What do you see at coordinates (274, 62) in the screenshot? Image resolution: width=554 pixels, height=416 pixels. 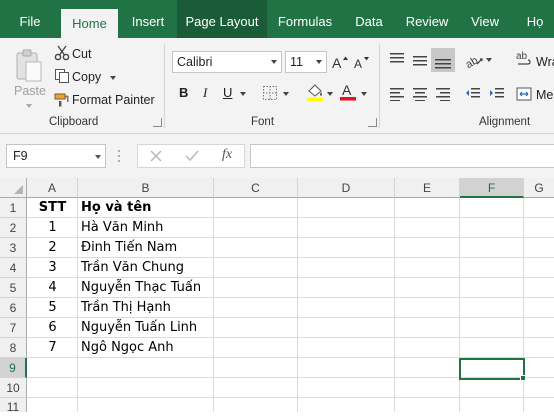 I see `font-name-dropdown-icon` at bounding box center [274, 62].